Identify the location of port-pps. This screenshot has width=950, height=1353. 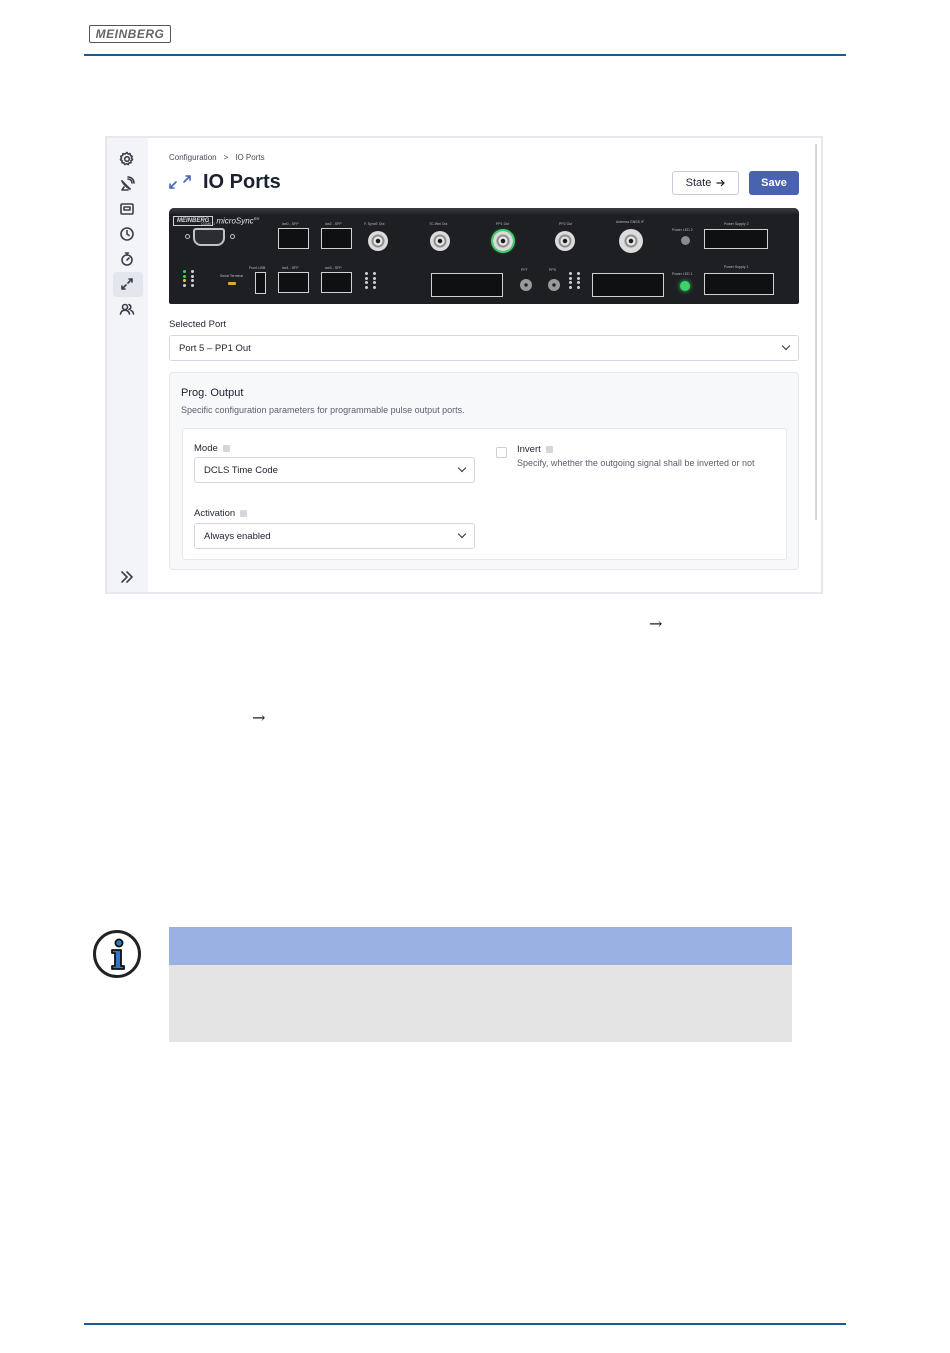
(554, 285).